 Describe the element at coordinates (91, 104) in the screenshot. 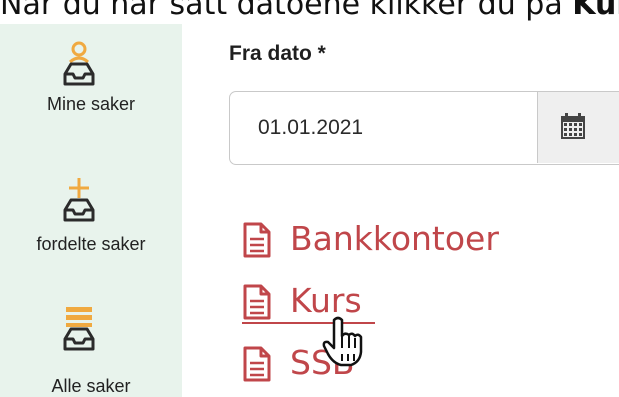

I see `sidebar-item-label: Mine saker` at that location.